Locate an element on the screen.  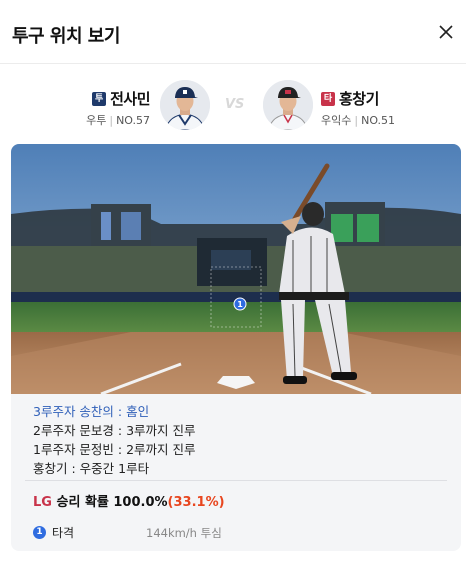
event-item: 1루주자 문정빈 : 2루까지 진루 is located at coordinates (114, 449).